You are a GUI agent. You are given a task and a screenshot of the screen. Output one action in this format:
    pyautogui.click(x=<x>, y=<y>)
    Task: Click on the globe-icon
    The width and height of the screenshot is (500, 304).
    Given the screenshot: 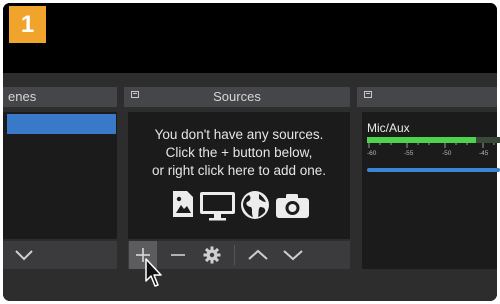 What is the action you would take?
    pyautogui.click(x=255, y=205)
    